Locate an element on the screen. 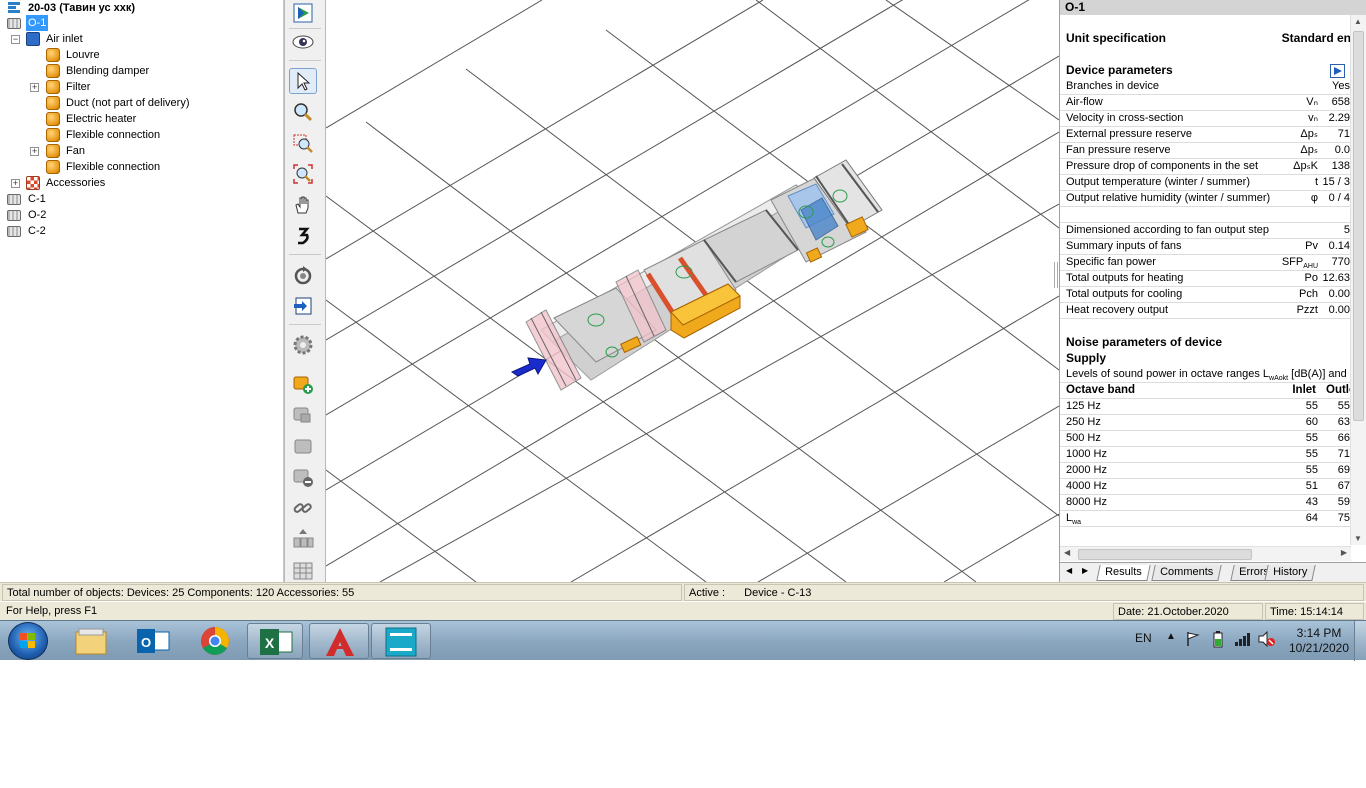 This screenshot has height=788, width=1366. octave-inlet: 43 is located at coordinates (1311, 502).